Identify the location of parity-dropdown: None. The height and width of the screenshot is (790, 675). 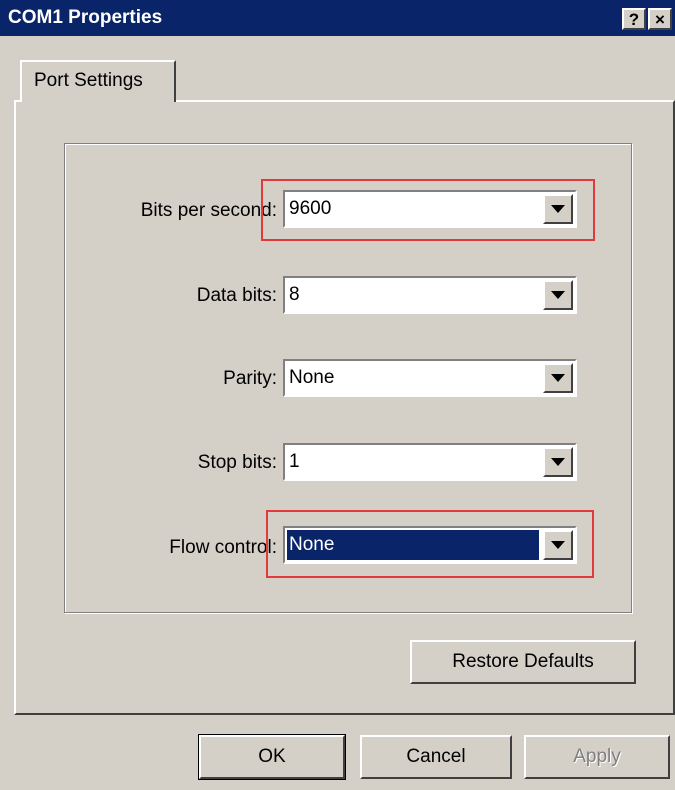
(430, 378).